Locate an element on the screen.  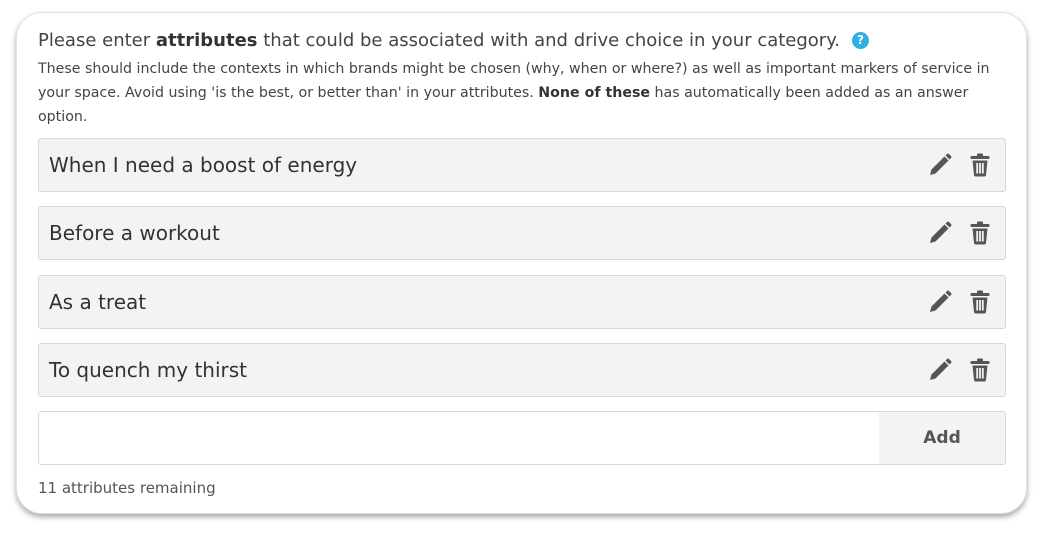
help-icon: ? is located at coordinates (861, 40).